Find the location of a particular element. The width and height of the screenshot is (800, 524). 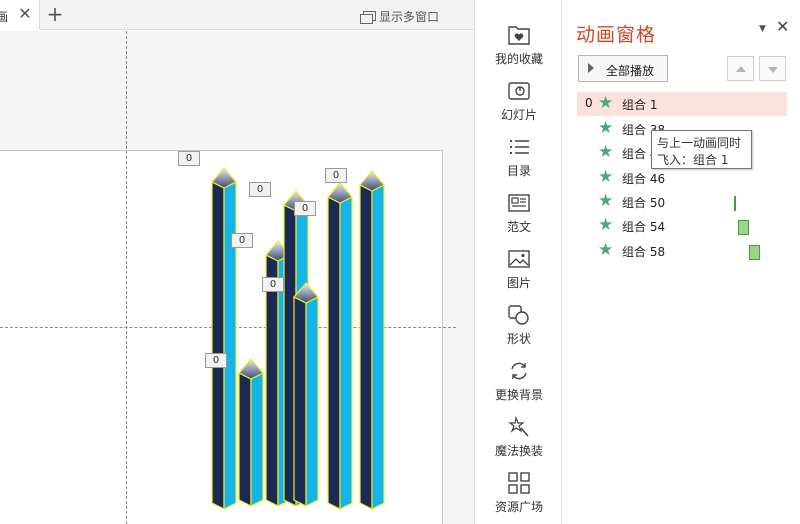

resource-grid-icon is located at coordinates (519, 483).